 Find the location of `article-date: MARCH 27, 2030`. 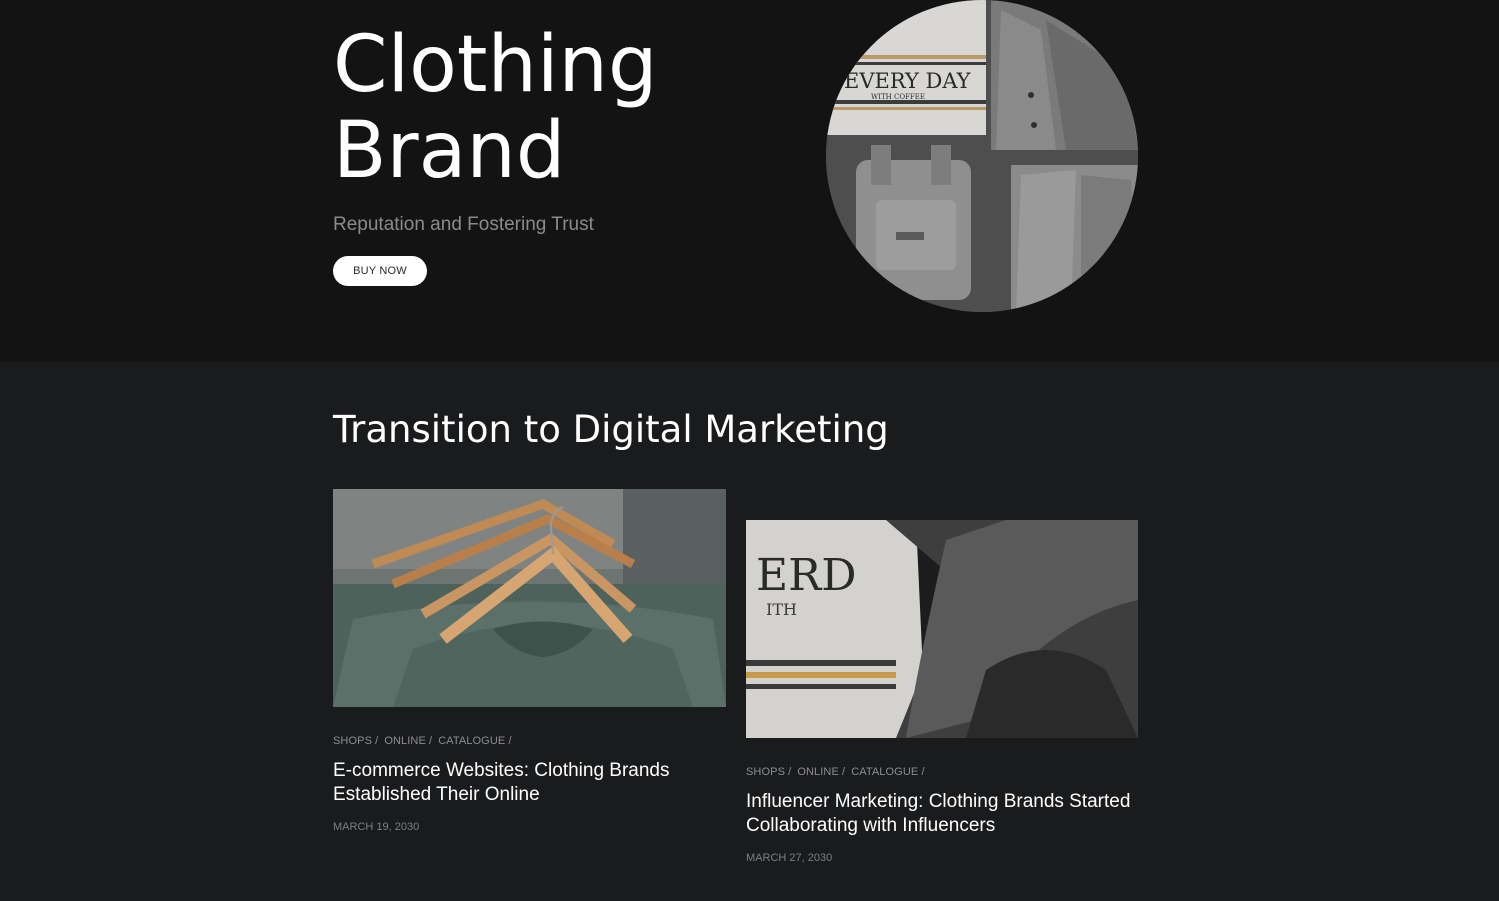

article-date: MARCH 27, 2030 is located at coordinates (789, 858).